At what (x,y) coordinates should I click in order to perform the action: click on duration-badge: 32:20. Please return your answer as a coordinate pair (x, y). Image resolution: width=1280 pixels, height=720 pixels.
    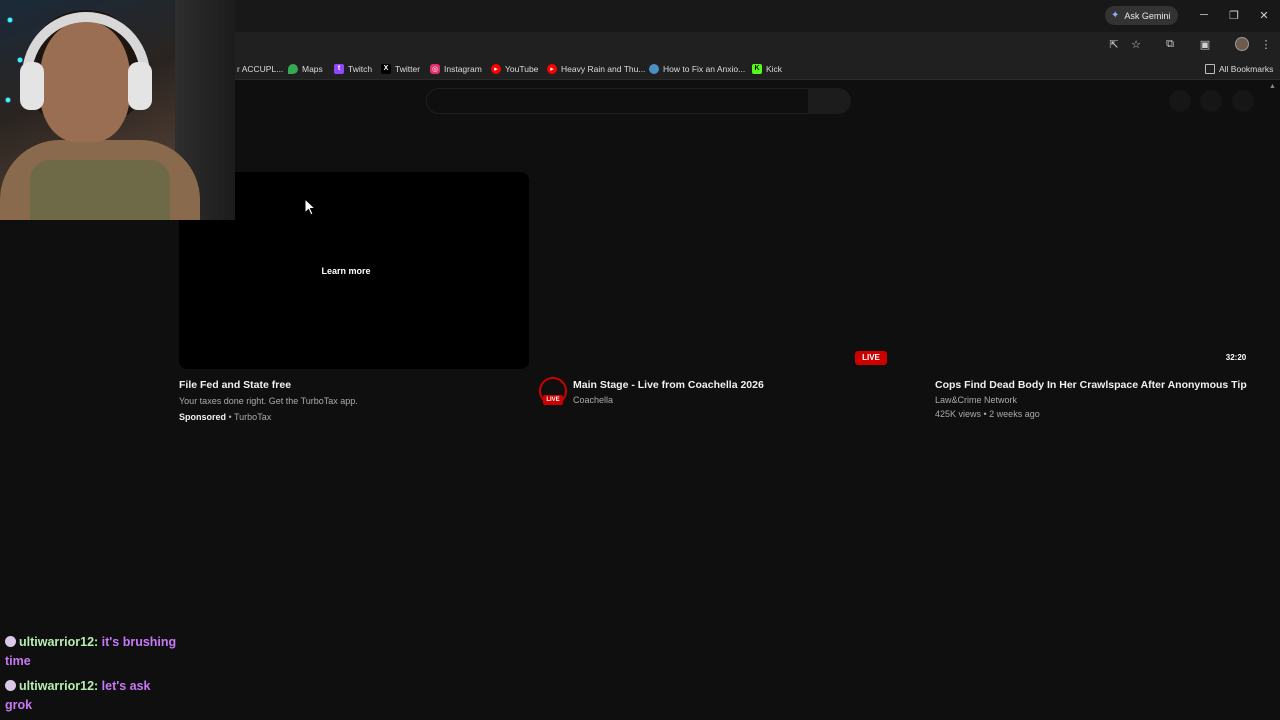
    Looking at the image, I should click on (1236, 357).